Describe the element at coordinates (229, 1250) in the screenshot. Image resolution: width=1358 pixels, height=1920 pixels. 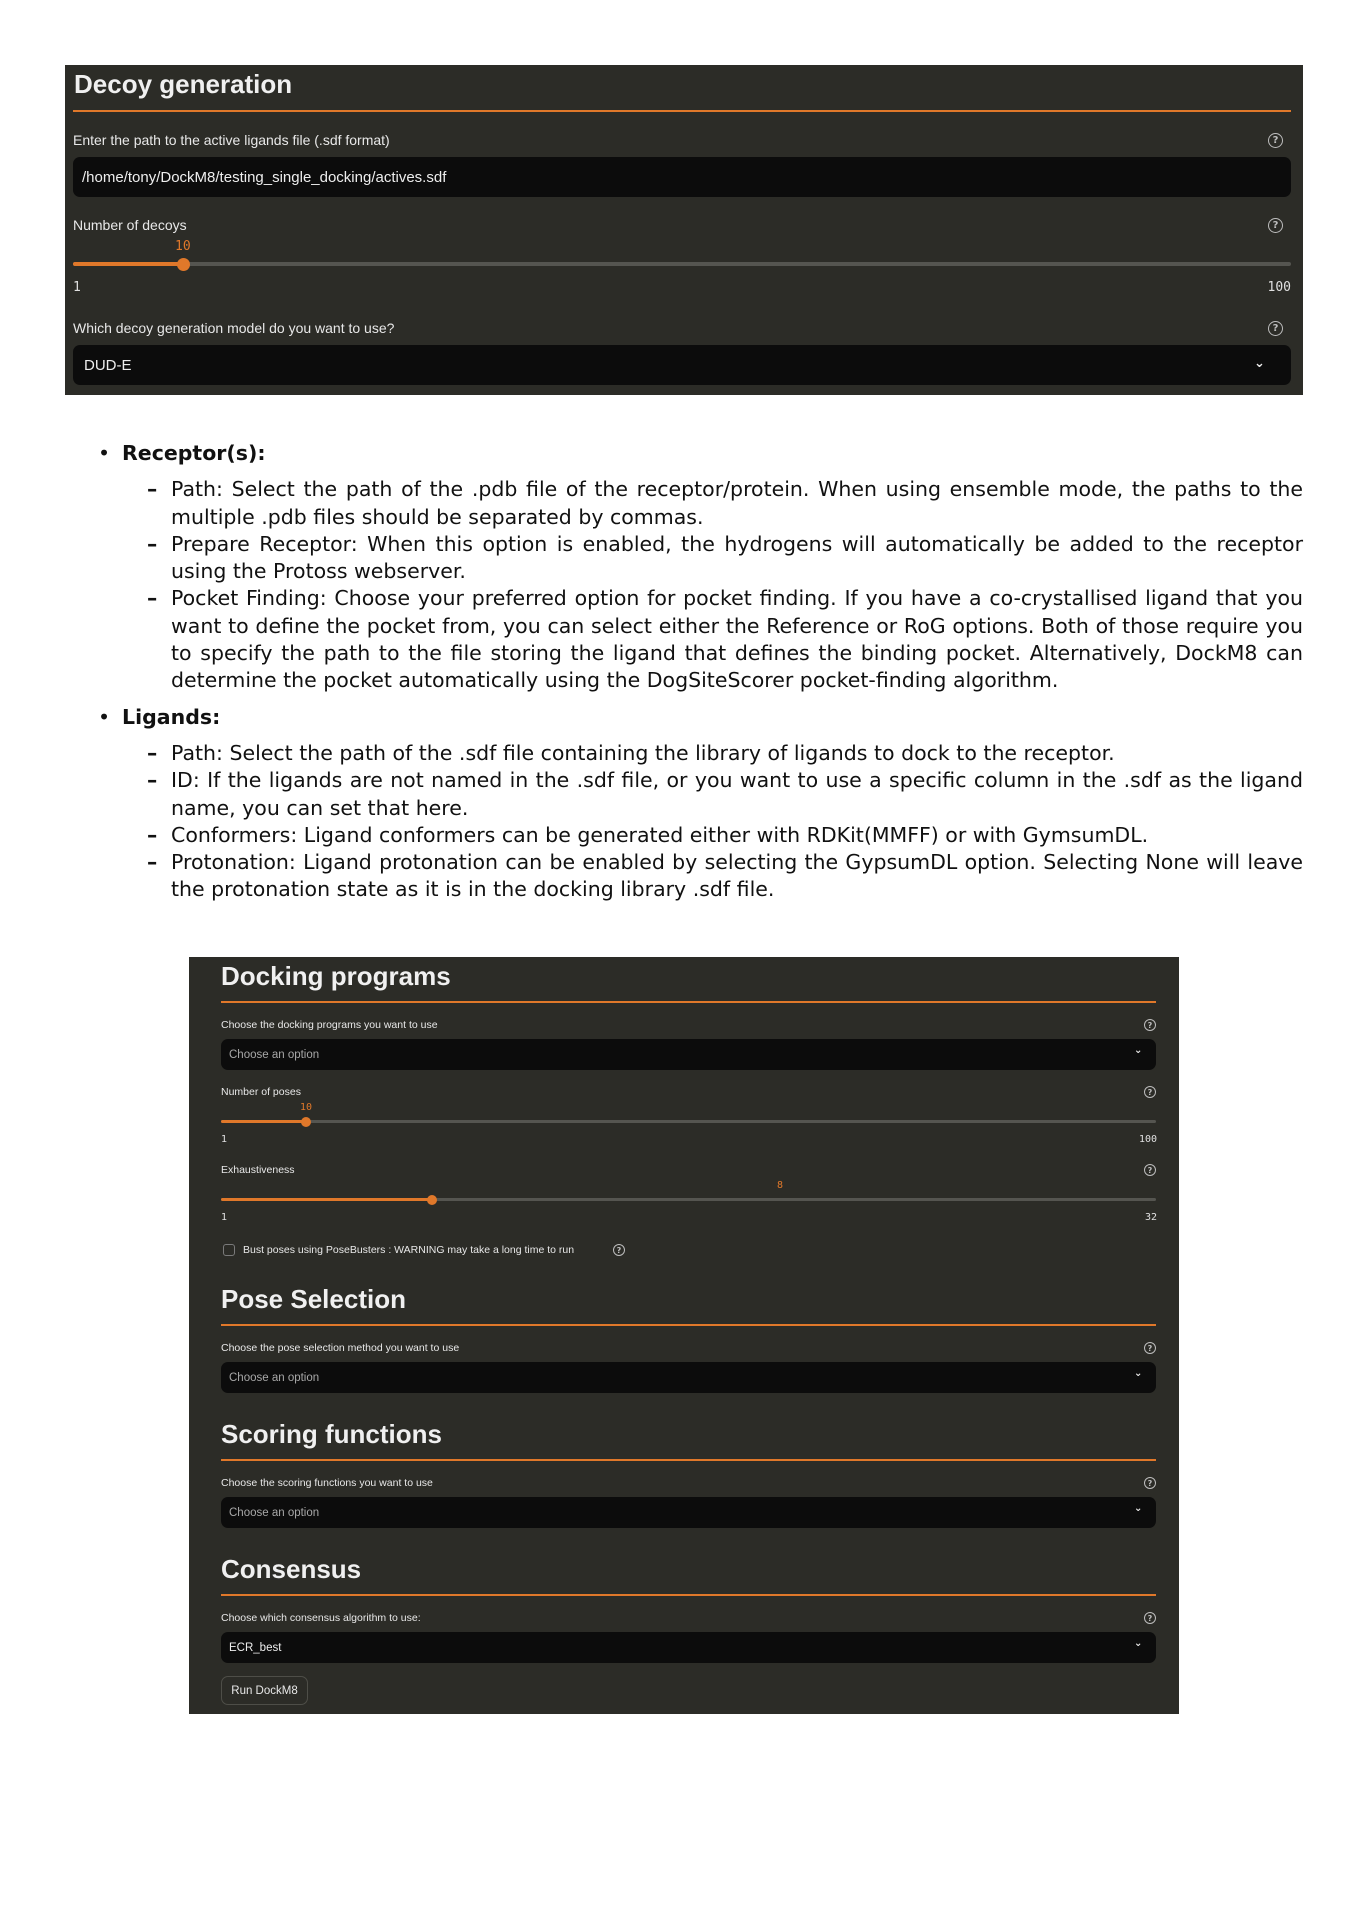
I see `bust-poses-checkbox` at that location.